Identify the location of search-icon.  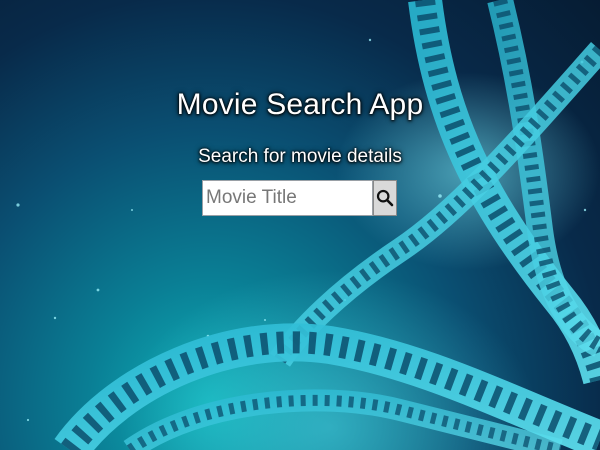
(385, 198).